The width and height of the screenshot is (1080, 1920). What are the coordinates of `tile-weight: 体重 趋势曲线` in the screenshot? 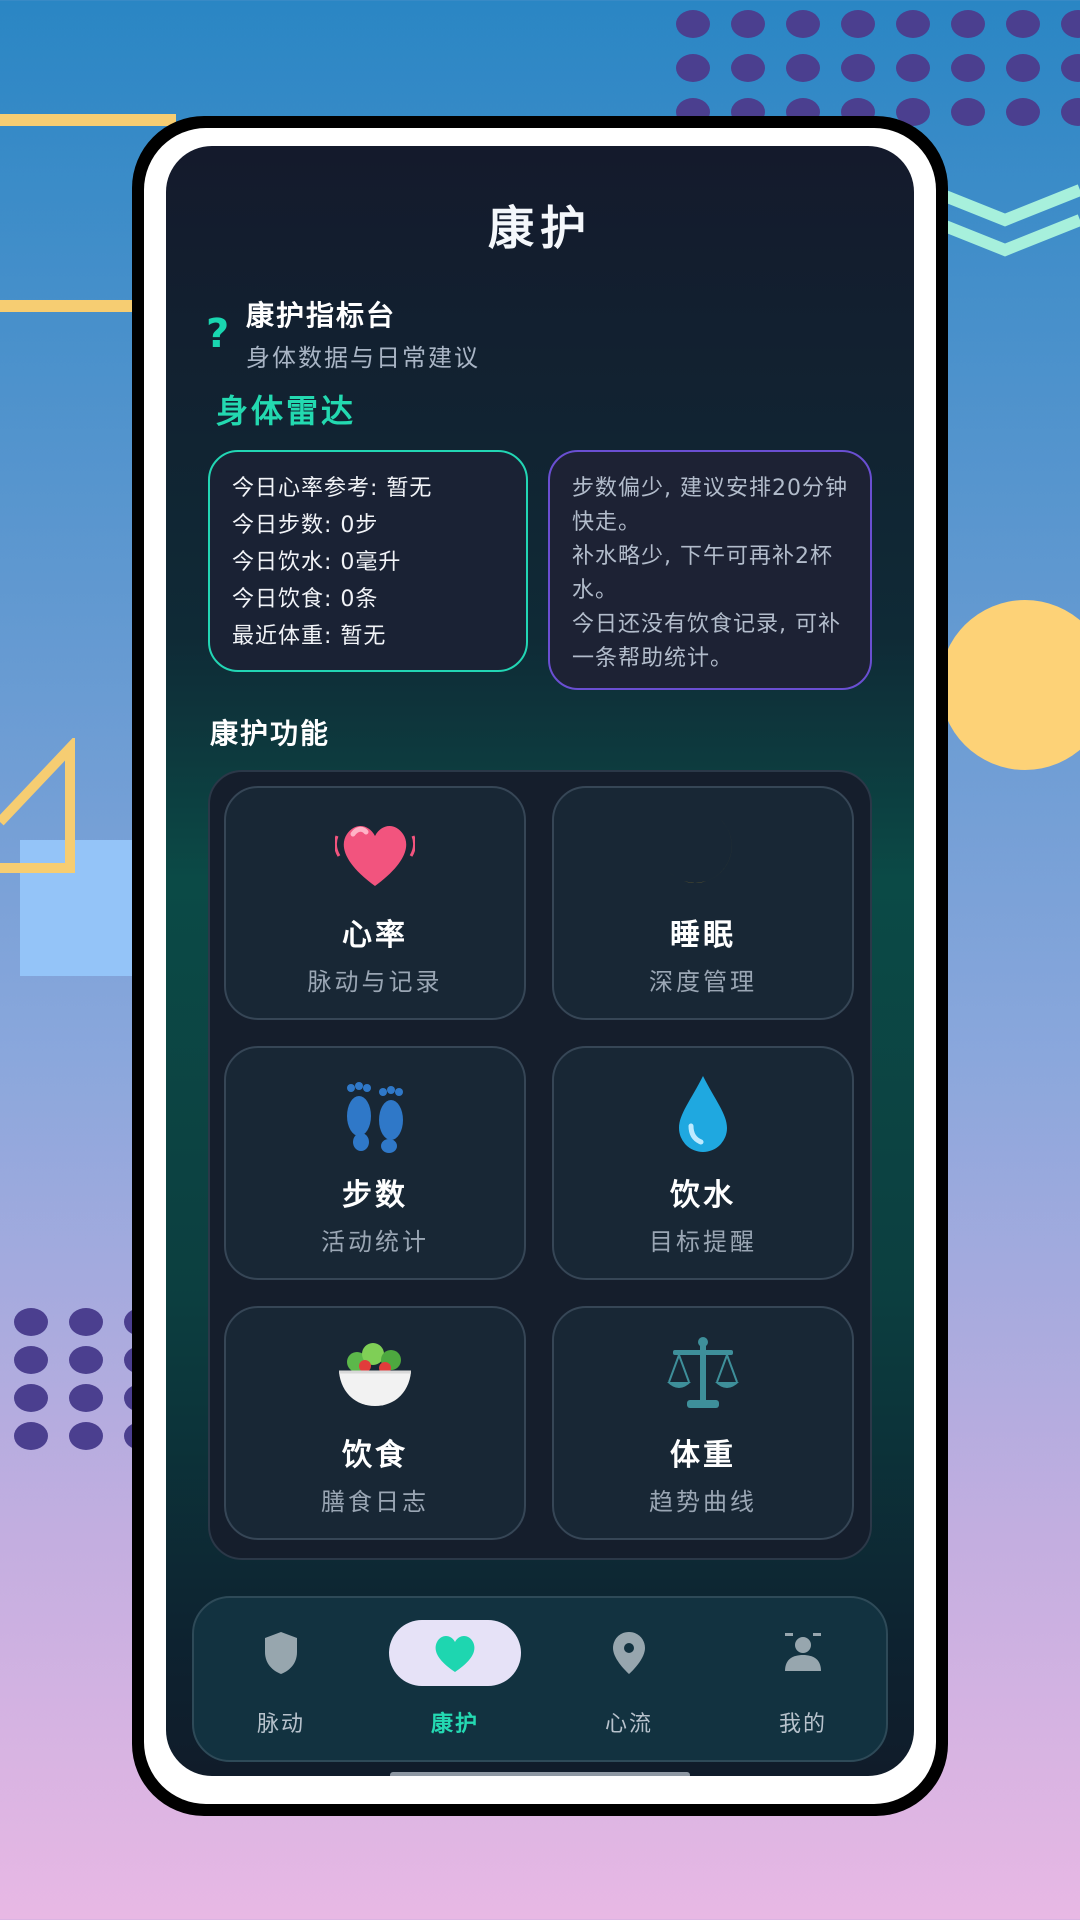 It's located at (703, 1423).